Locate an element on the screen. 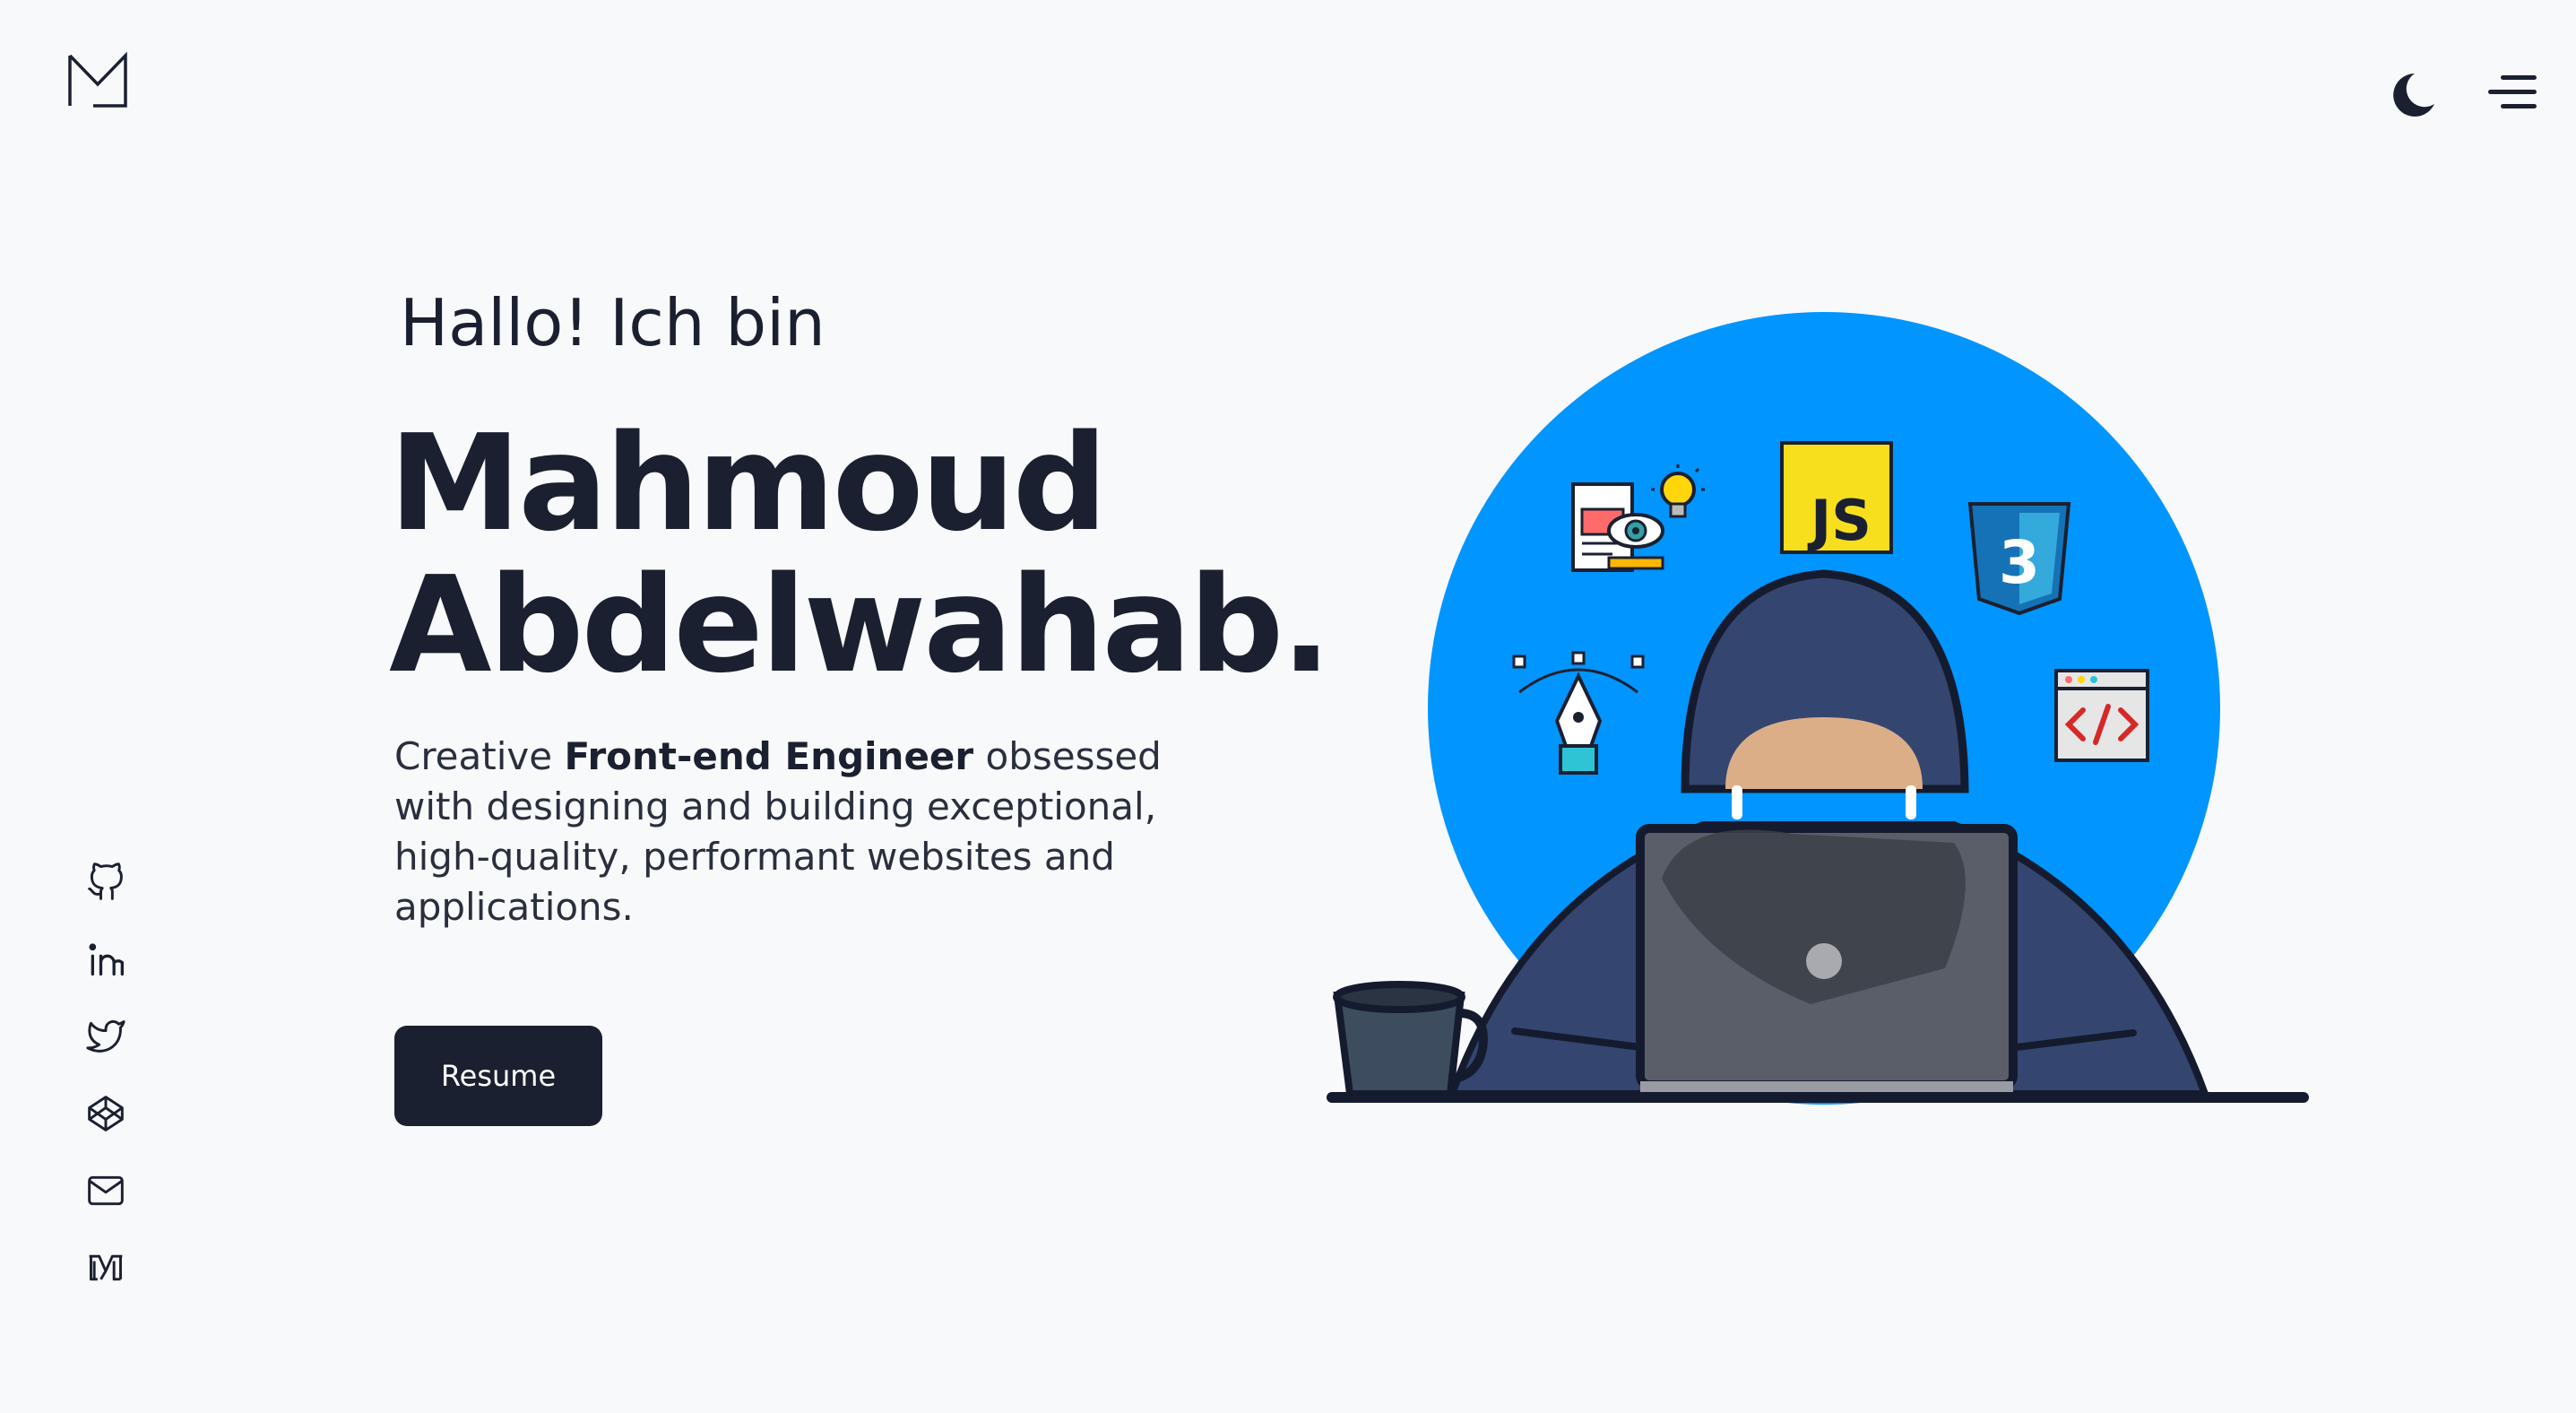  github-icon is located at coordinates (105, 881).